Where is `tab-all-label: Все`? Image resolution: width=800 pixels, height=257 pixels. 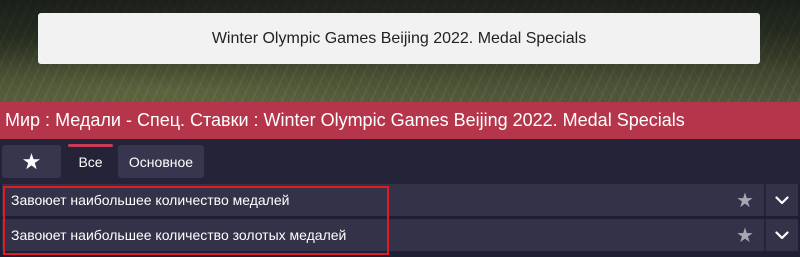 tab-all-label: Все is located at coordinates (90, 161).